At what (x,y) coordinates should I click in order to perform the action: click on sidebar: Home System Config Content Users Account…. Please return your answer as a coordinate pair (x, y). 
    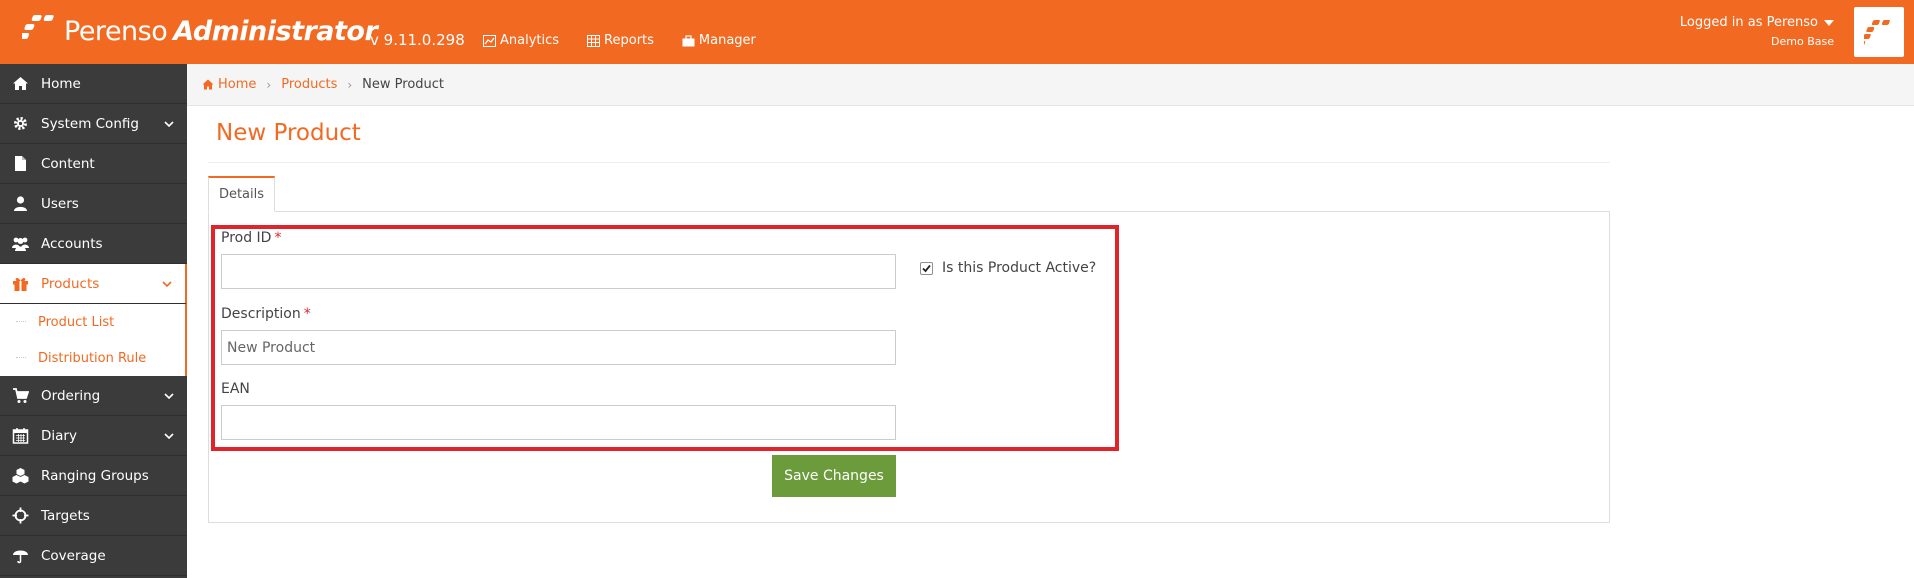
    Looking at the image, I should click on (93, 321).